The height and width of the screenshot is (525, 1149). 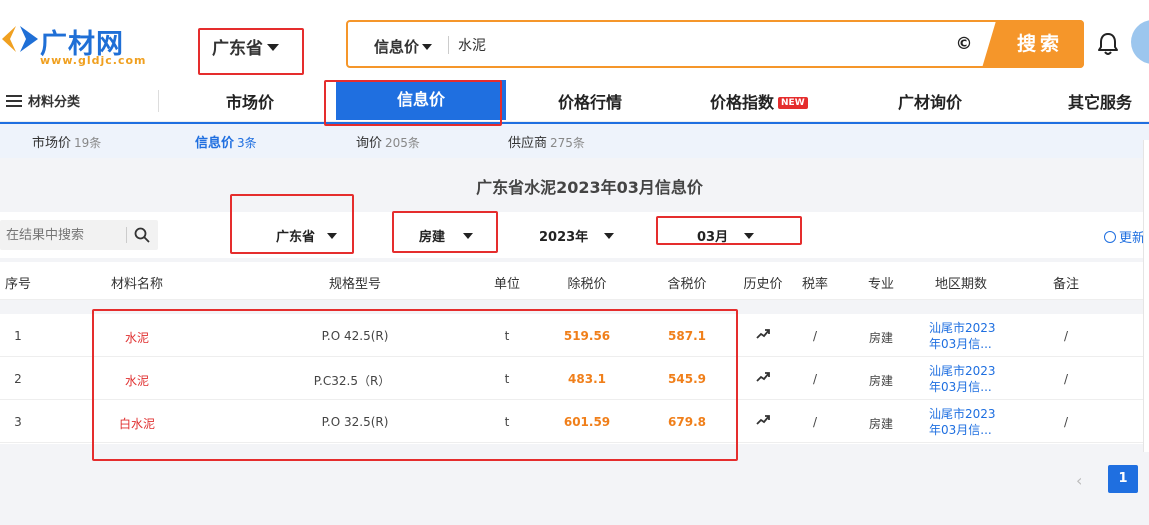 I want to click on search-type-dropdown: 信息价, so click(x=403, y=46).